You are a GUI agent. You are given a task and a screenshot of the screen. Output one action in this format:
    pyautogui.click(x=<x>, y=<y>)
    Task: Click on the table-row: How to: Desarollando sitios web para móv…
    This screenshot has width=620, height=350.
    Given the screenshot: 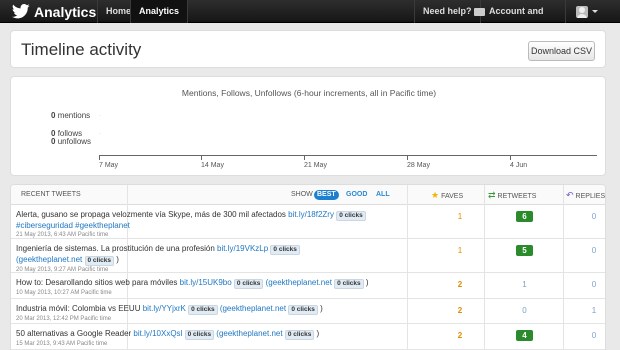 What is the action you would take?
    pyautogui.click(x=308, y=286)
    